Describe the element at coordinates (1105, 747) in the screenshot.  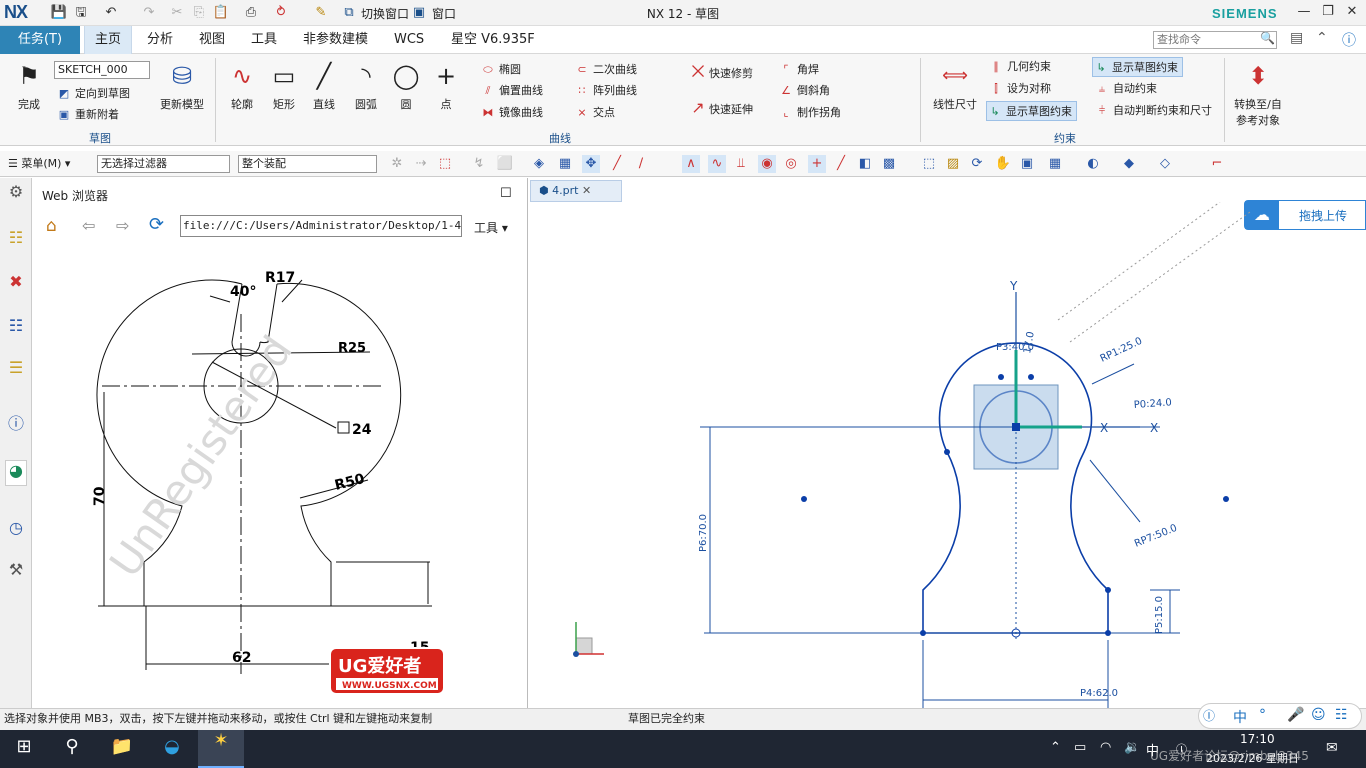
I see `network-icon: ◠` at that location.